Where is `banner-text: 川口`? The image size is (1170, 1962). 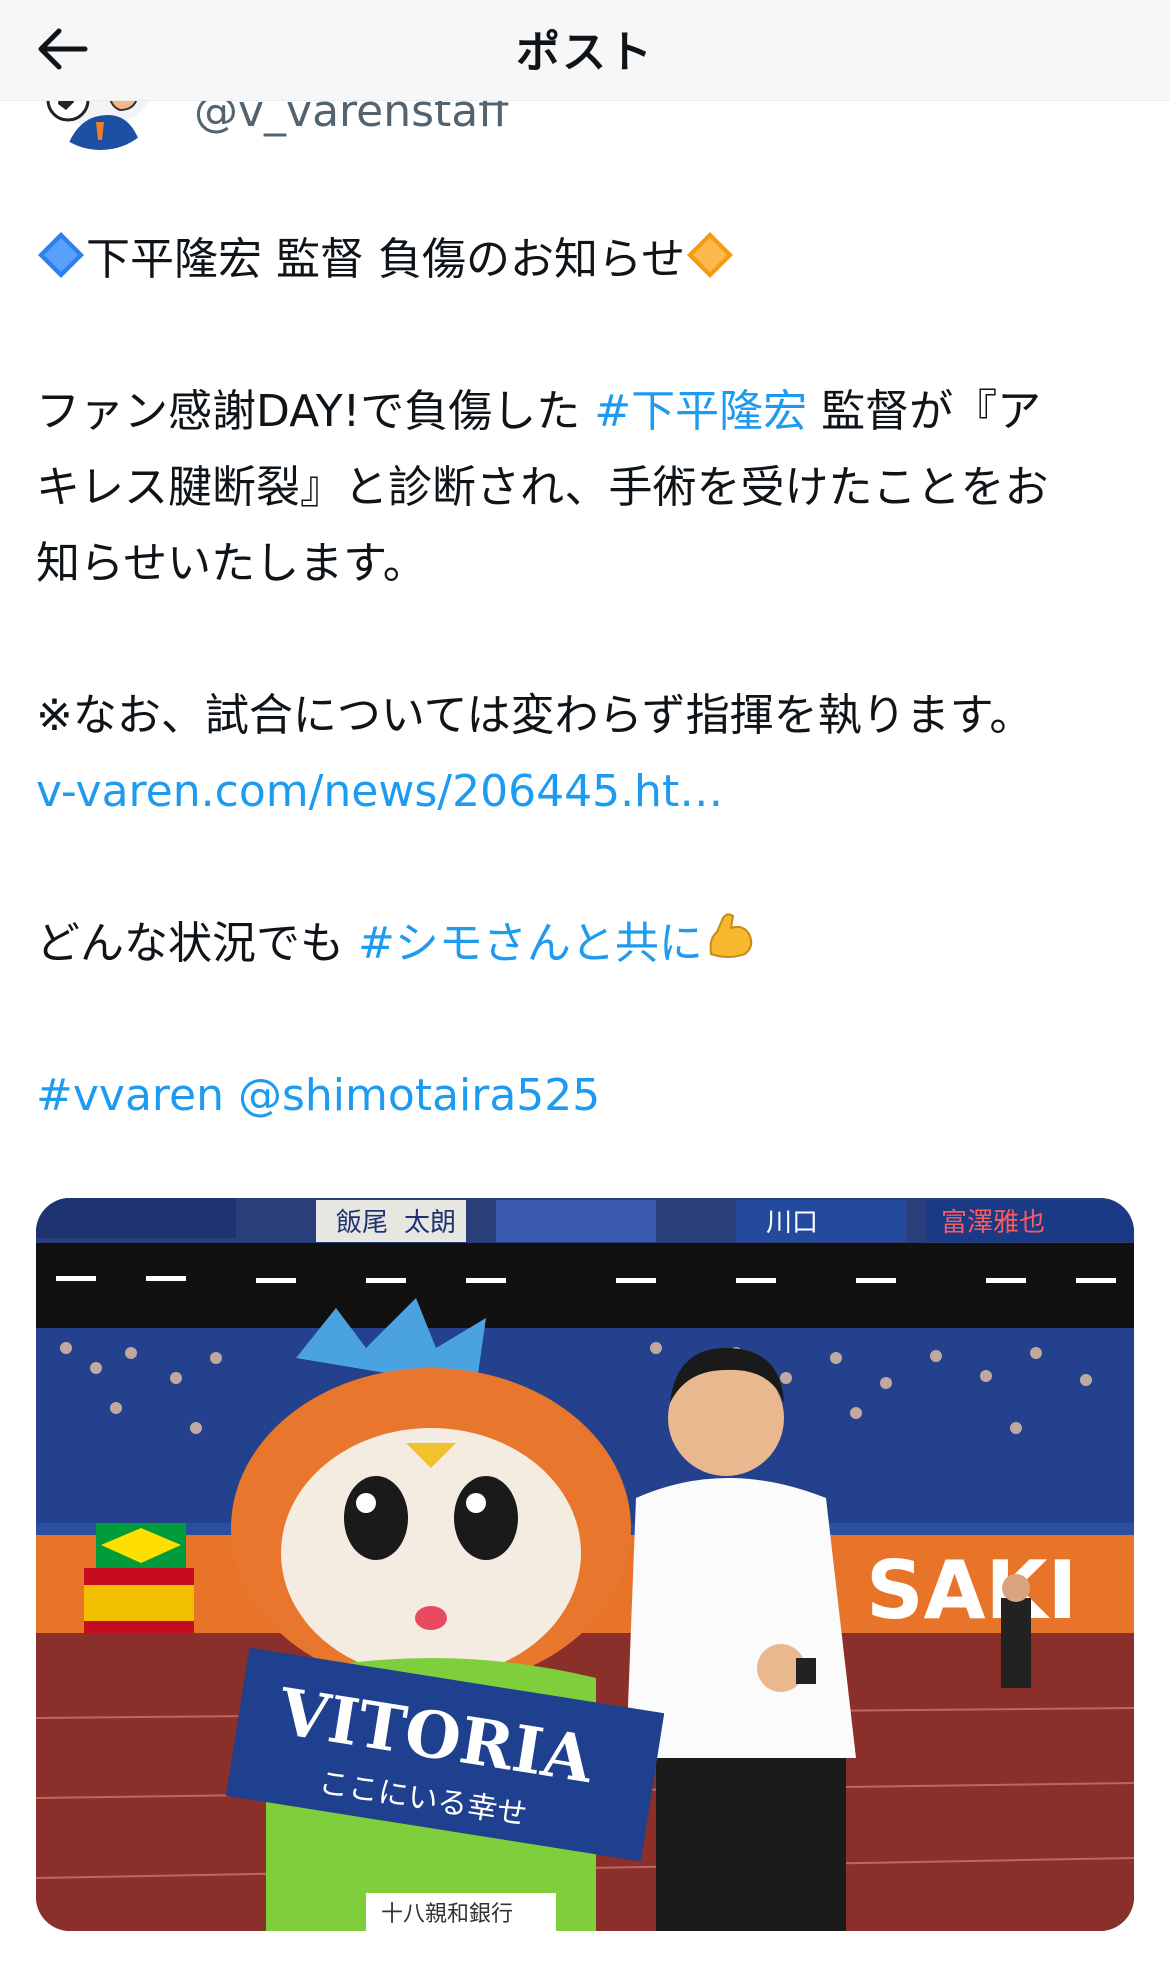
banner-text: 川口 is located at coordinates (792, 1223).